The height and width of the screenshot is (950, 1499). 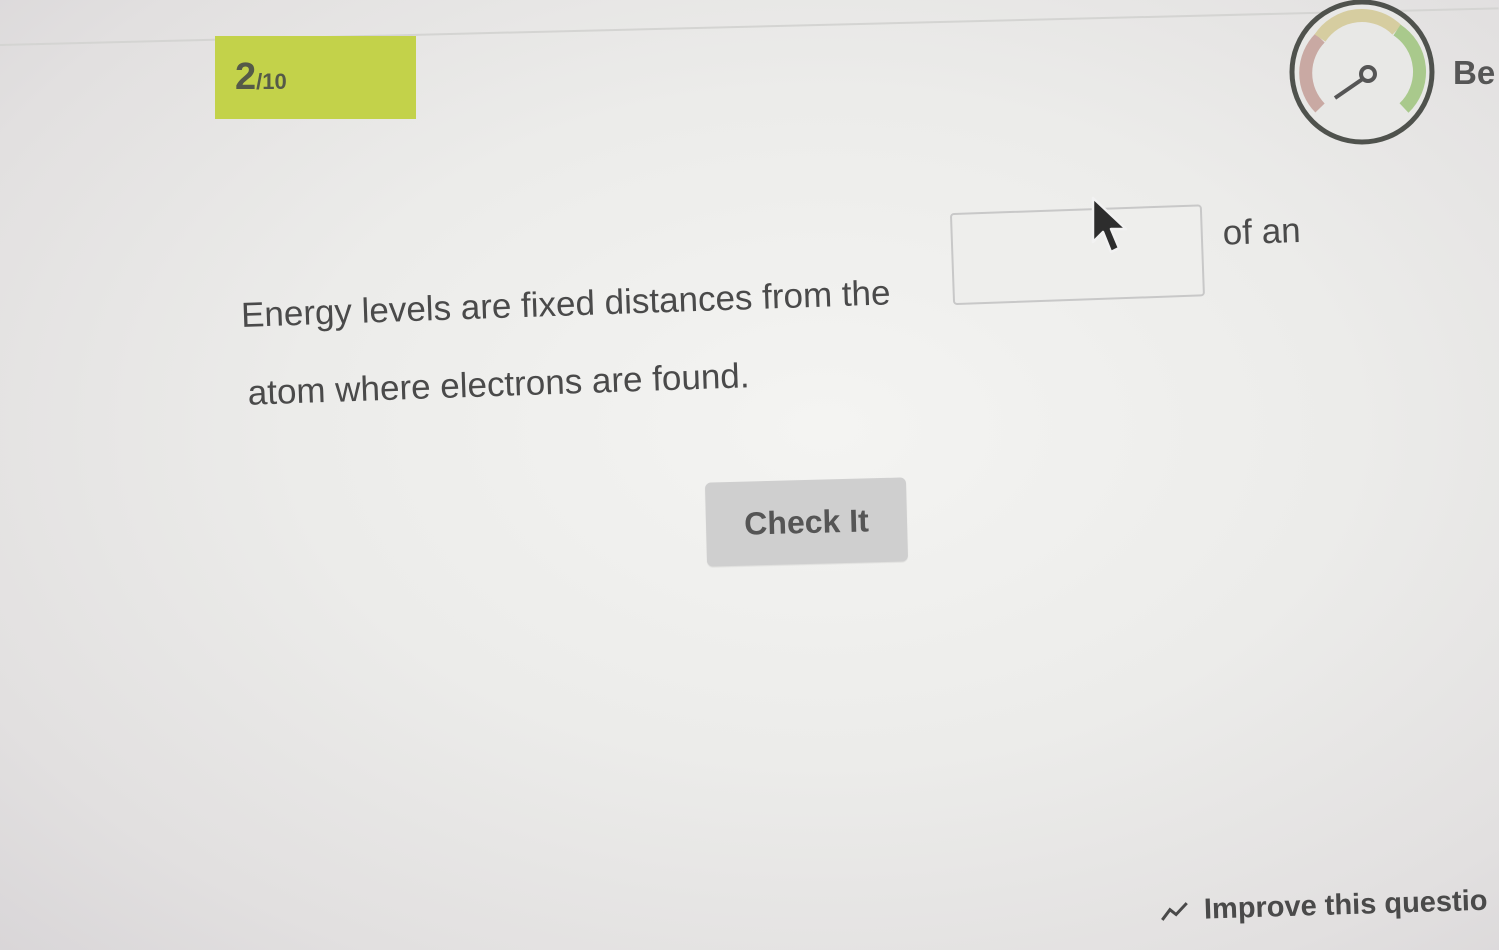 What do you see at coordinates (1474, 72) in the screenshot?
I see `speedometer-label: Be` at bounding box center [1474, 72].